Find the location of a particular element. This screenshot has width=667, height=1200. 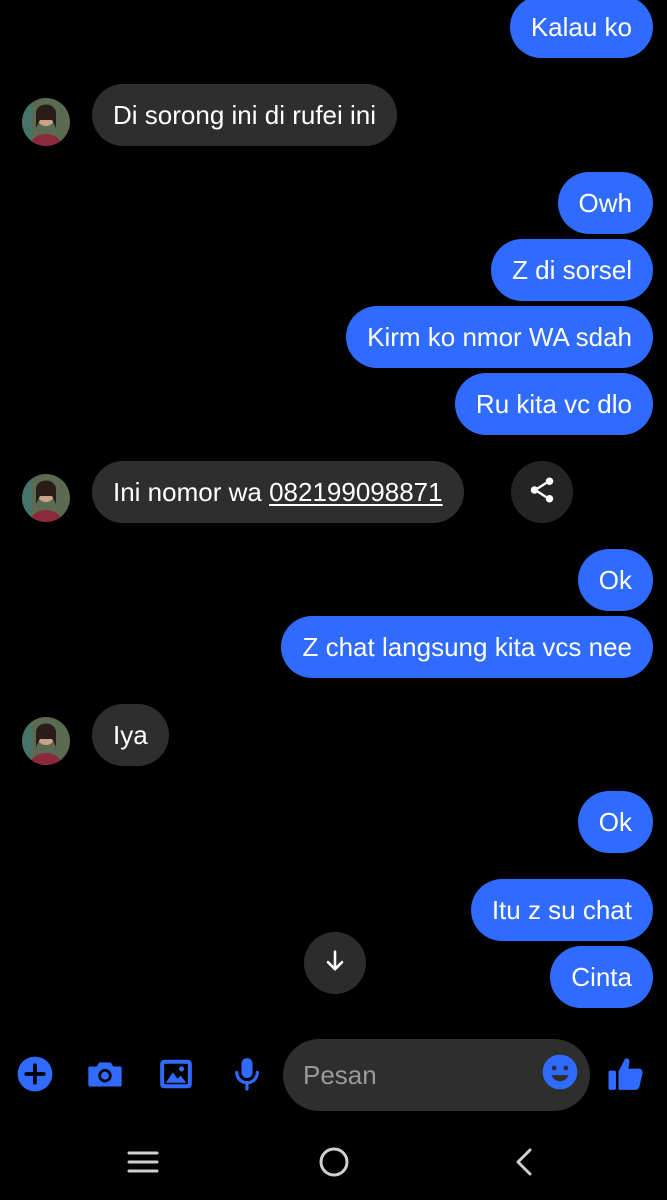

message-text: Ini nomor wa is located at coordinates (191, 492).